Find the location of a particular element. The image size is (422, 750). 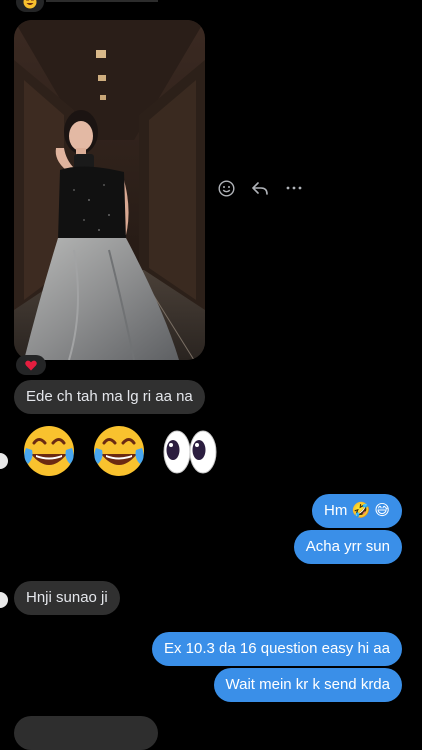

top-reaction-badge is located at coordinates (30, 6).